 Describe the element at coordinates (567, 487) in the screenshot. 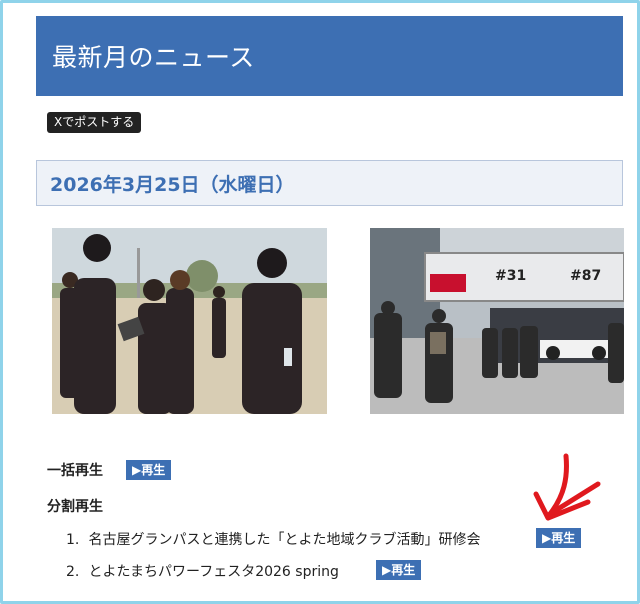

I see `red-arrow-annotation-icon` at that location.